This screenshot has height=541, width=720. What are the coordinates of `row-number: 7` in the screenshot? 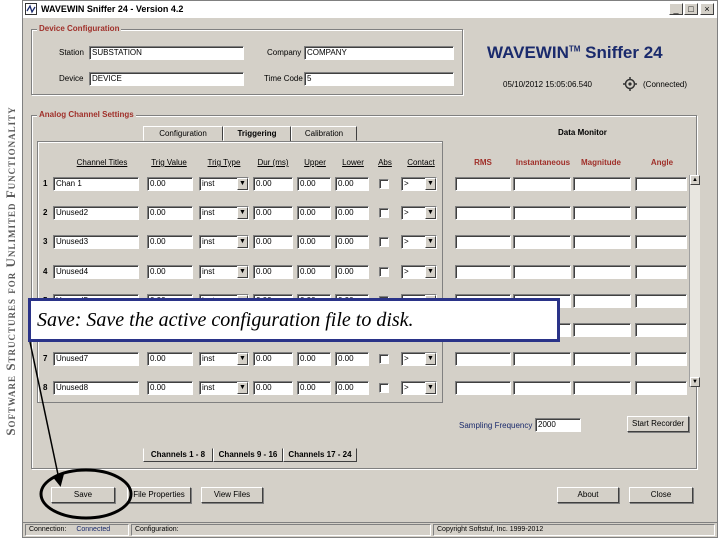 It's located at (45, 358).